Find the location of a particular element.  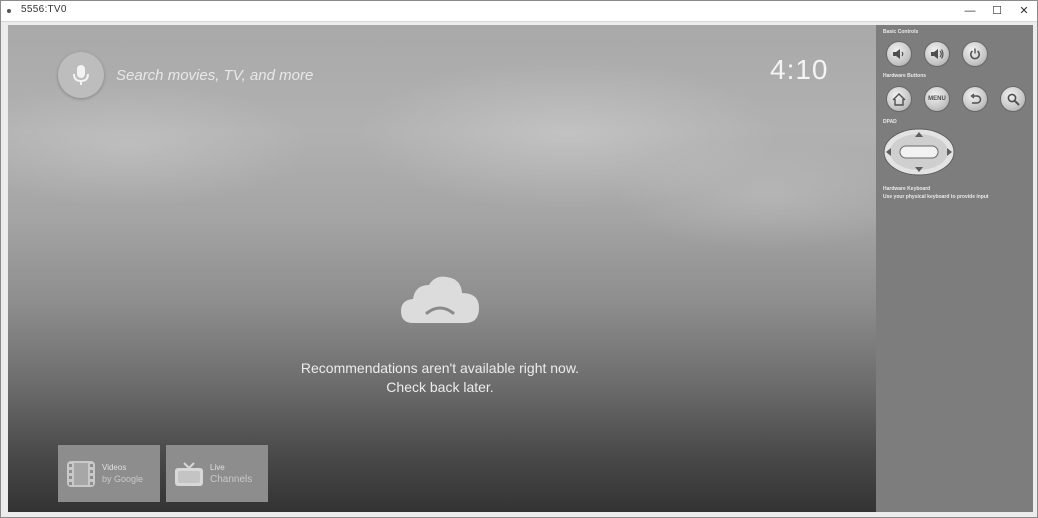

volume-up-button is located at coordinates (937, 54).